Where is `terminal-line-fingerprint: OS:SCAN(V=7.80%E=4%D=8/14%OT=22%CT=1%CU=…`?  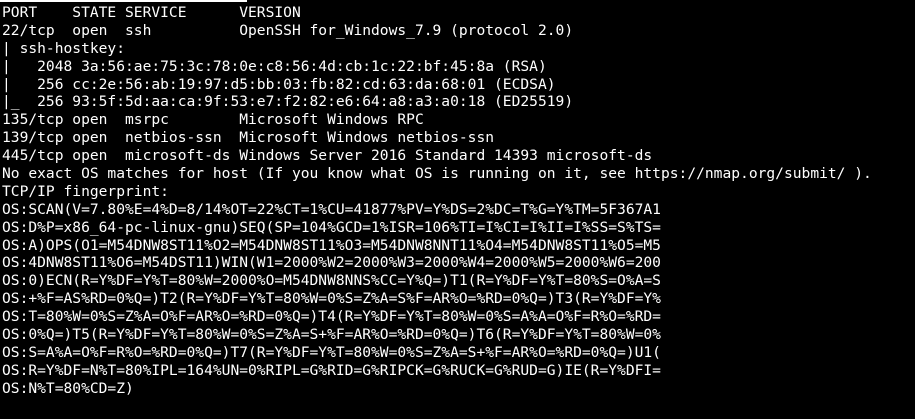
terminal-line-fingerprint: OS:SCAN(V=7.80%E=4%D=8/14%OT=22%CT=1%CU=… is located at coordinates (331, 209).